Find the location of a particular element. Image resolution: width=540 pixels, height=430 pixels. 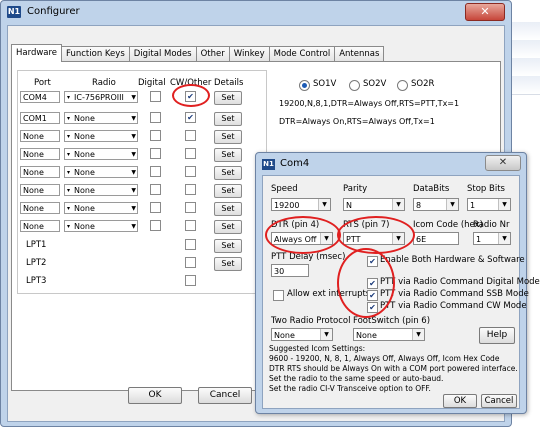

tab-hardware: Hardware is located at coordinates (37, 53).